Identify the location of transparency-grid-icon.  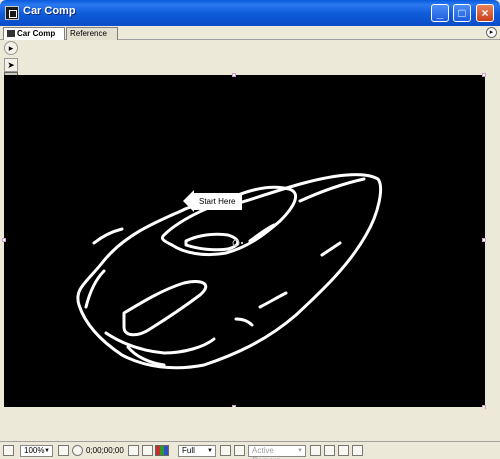
(239, 450).